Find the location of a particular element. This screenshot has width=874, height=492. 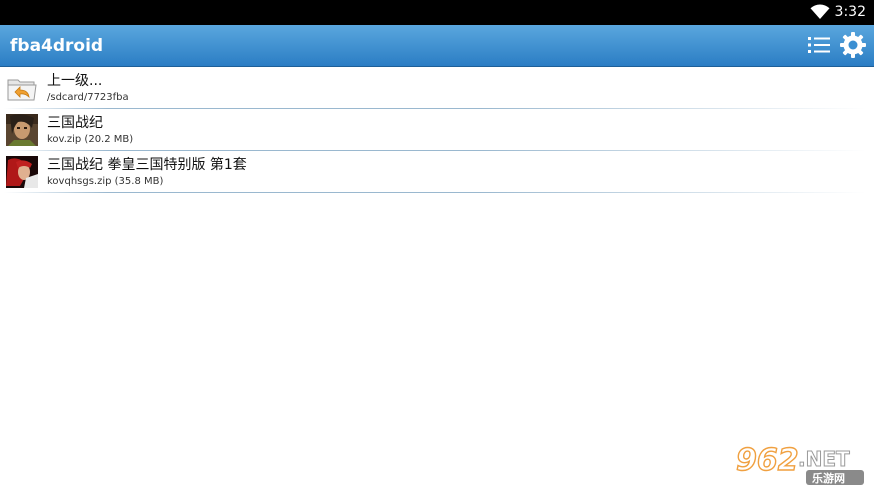

svg-text: 乐游网 is located at coordinates (828, 478).